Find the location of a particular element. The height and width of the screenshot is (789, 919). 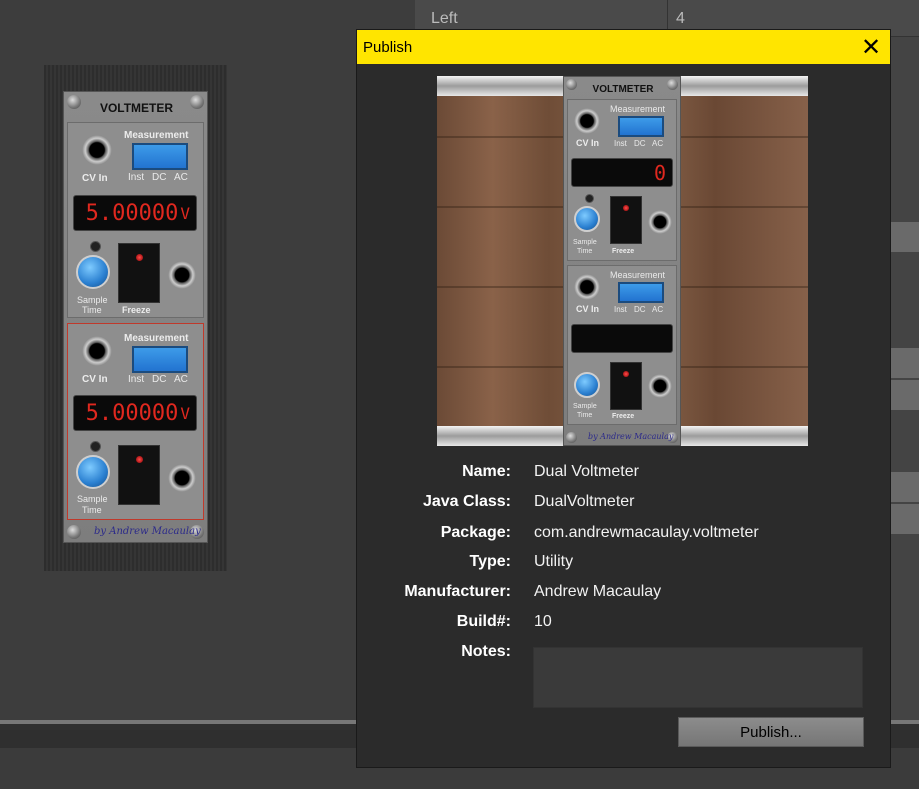

notes-input is located at coordinates (698, 677).